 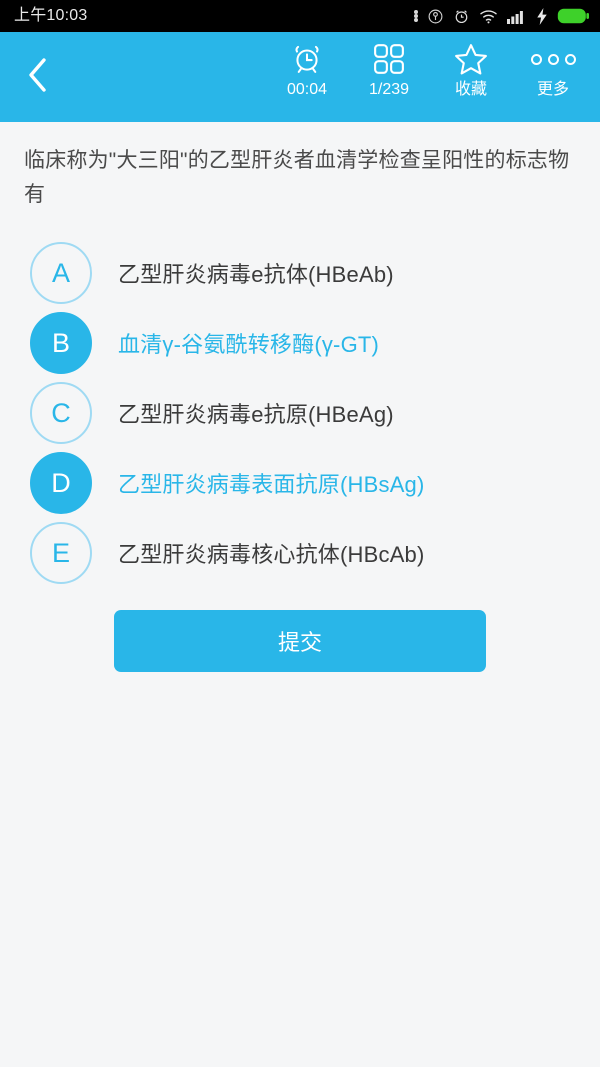 What do you see at coordinates (573, 16) in the screenshot?
I see `battery-icon` at bounding box center [573, 16].